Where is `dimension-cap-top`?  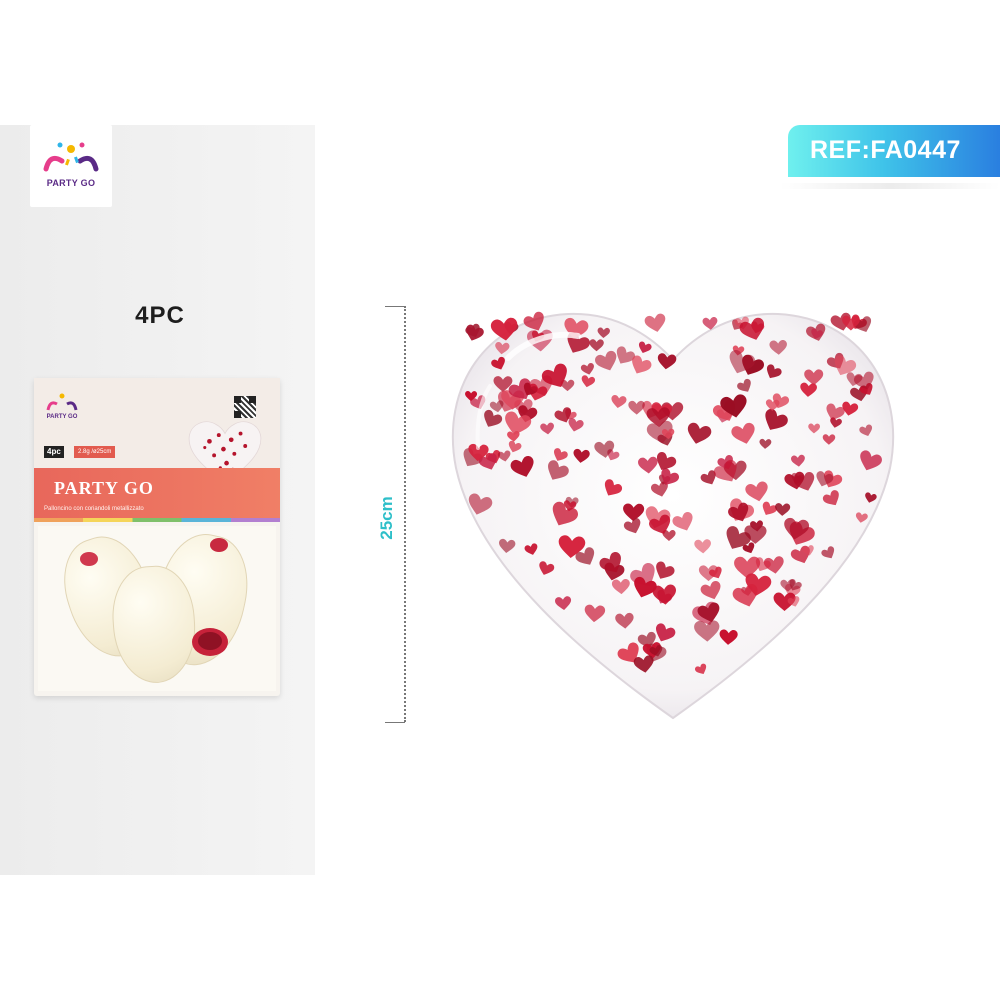 dimension-cap-top is located at coordinates (395, 306).